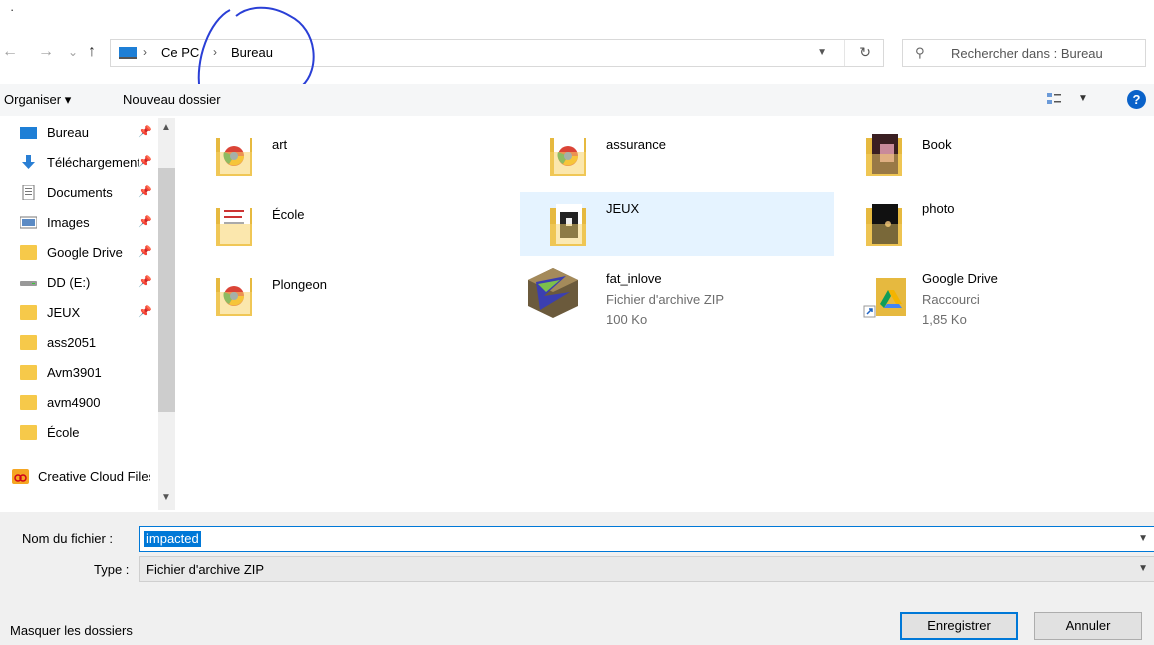 This screenshot has width=1154, height=645. I want to click on chevron-right-icon: ›, so click(215, 52).